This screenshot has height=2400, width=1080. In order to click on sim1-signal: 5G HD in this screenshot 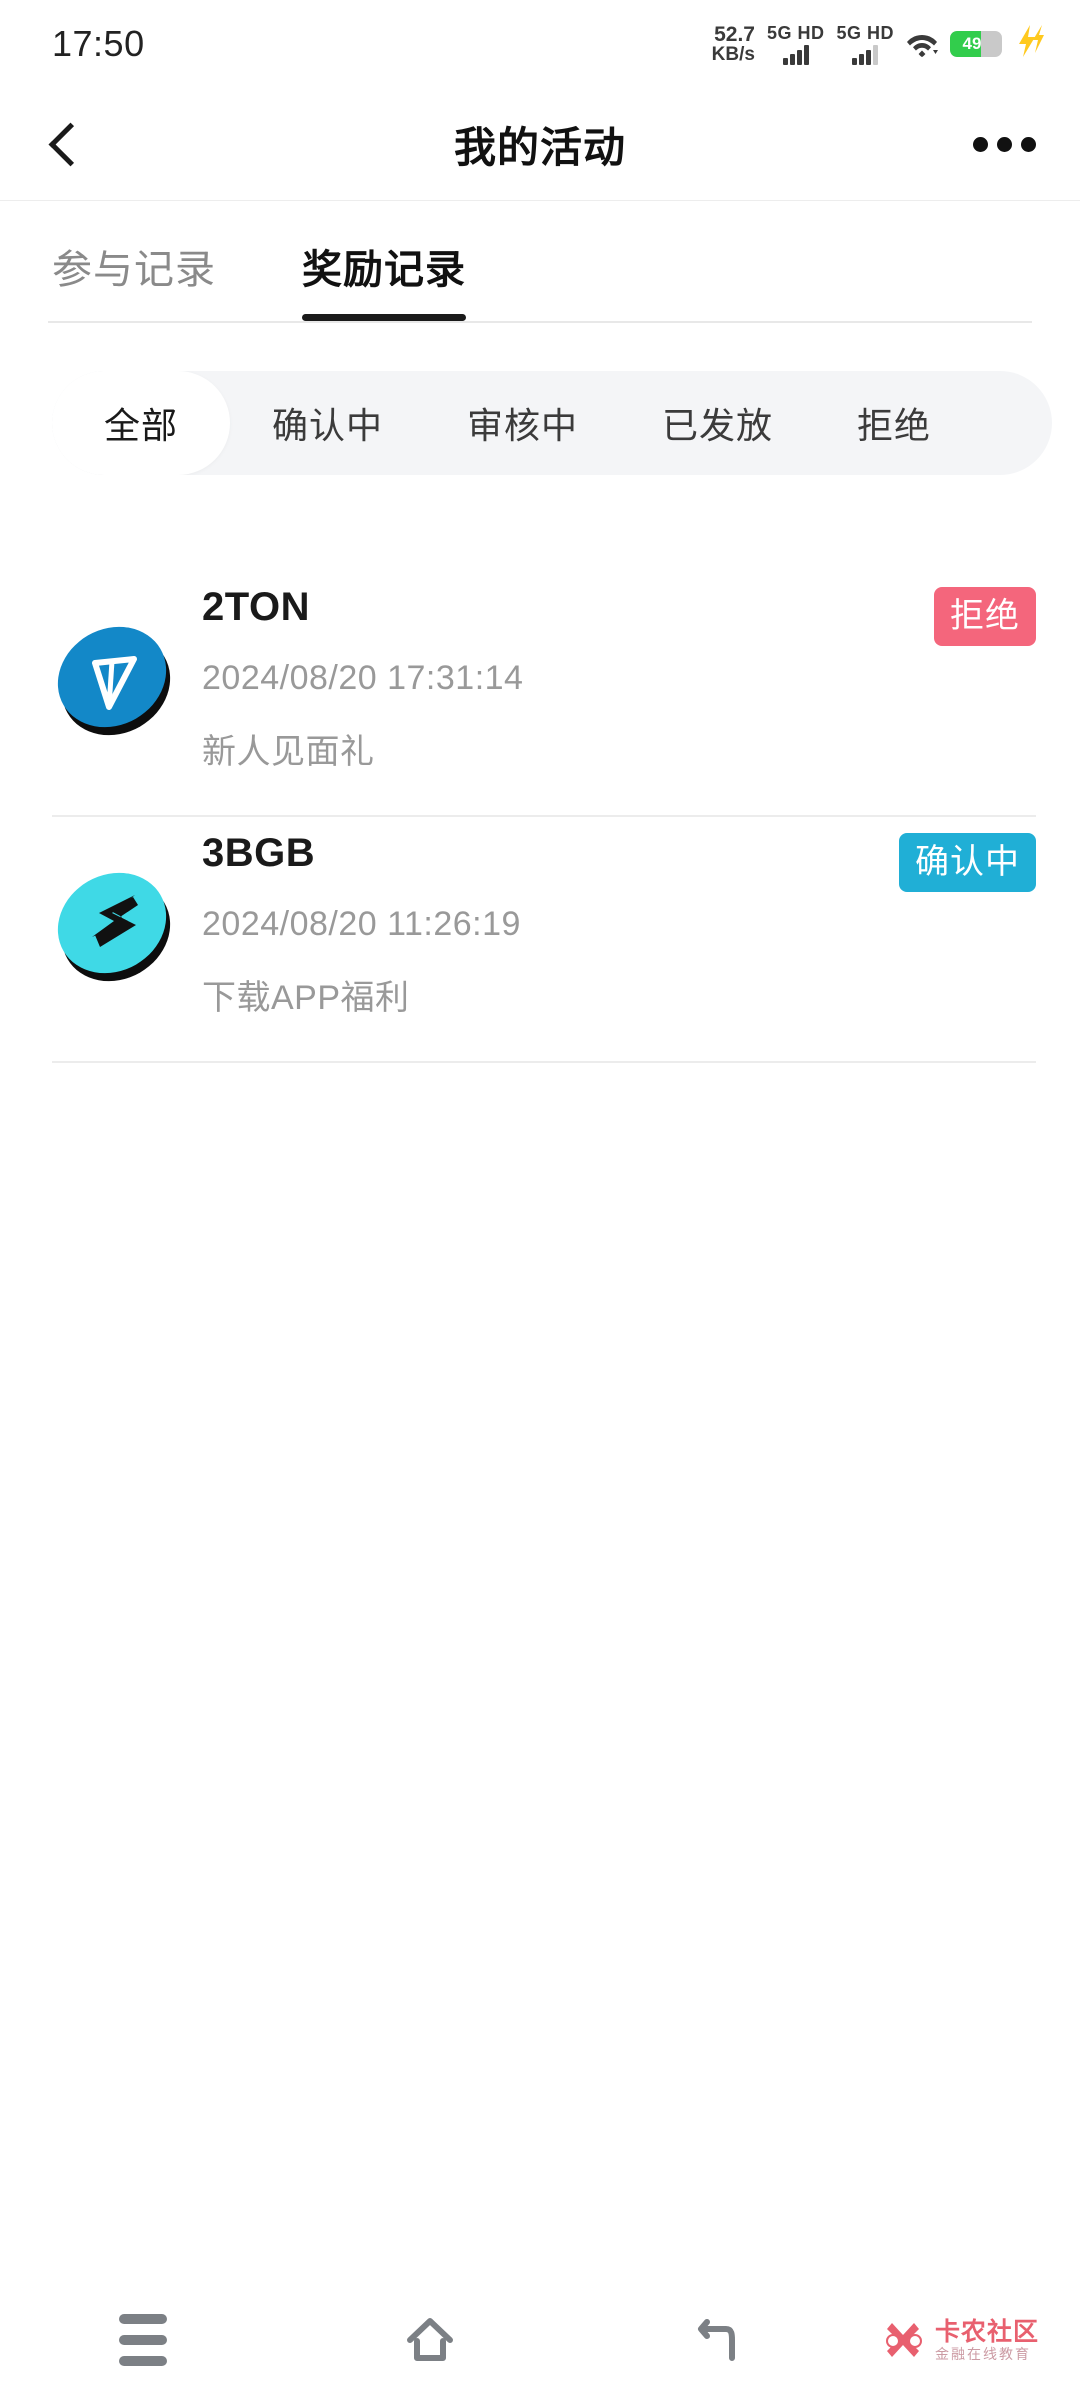, I will do `click(796, 44)`.